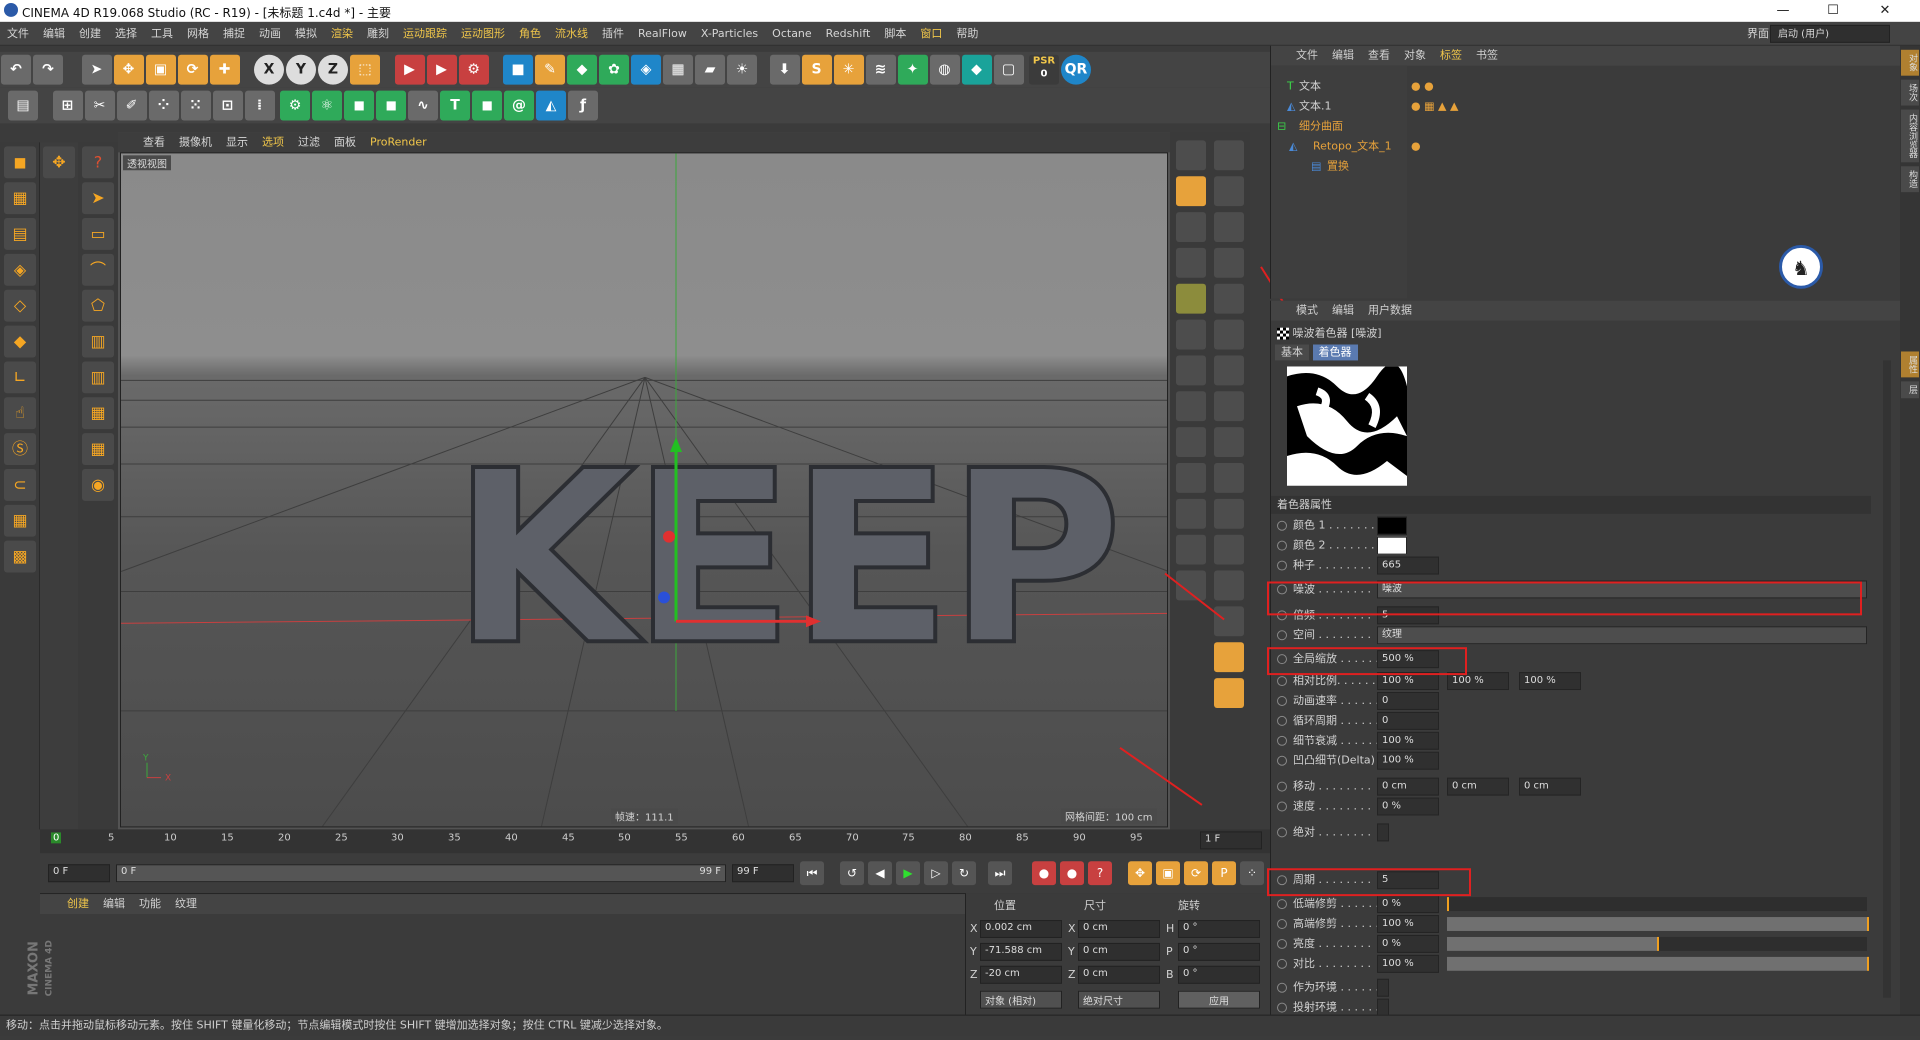 The width and height of the screenshot is (1920, 1040). Describe the element at coordinates (763, 873) in the screenshot. I see `end-frame-field: 99 F` at that location.